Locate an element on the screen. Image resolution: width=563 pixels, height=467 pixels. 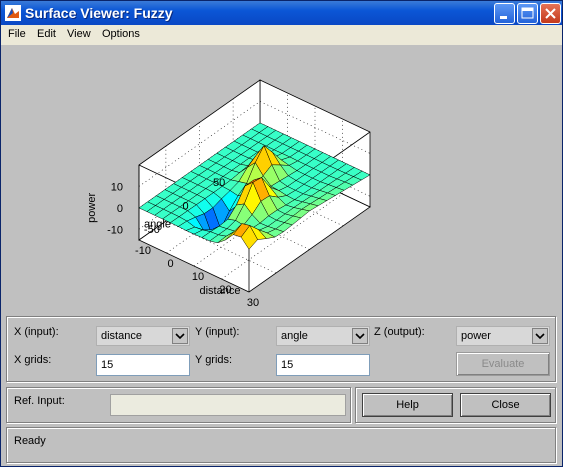
help-button: Help is located at coordinates (407, 405).